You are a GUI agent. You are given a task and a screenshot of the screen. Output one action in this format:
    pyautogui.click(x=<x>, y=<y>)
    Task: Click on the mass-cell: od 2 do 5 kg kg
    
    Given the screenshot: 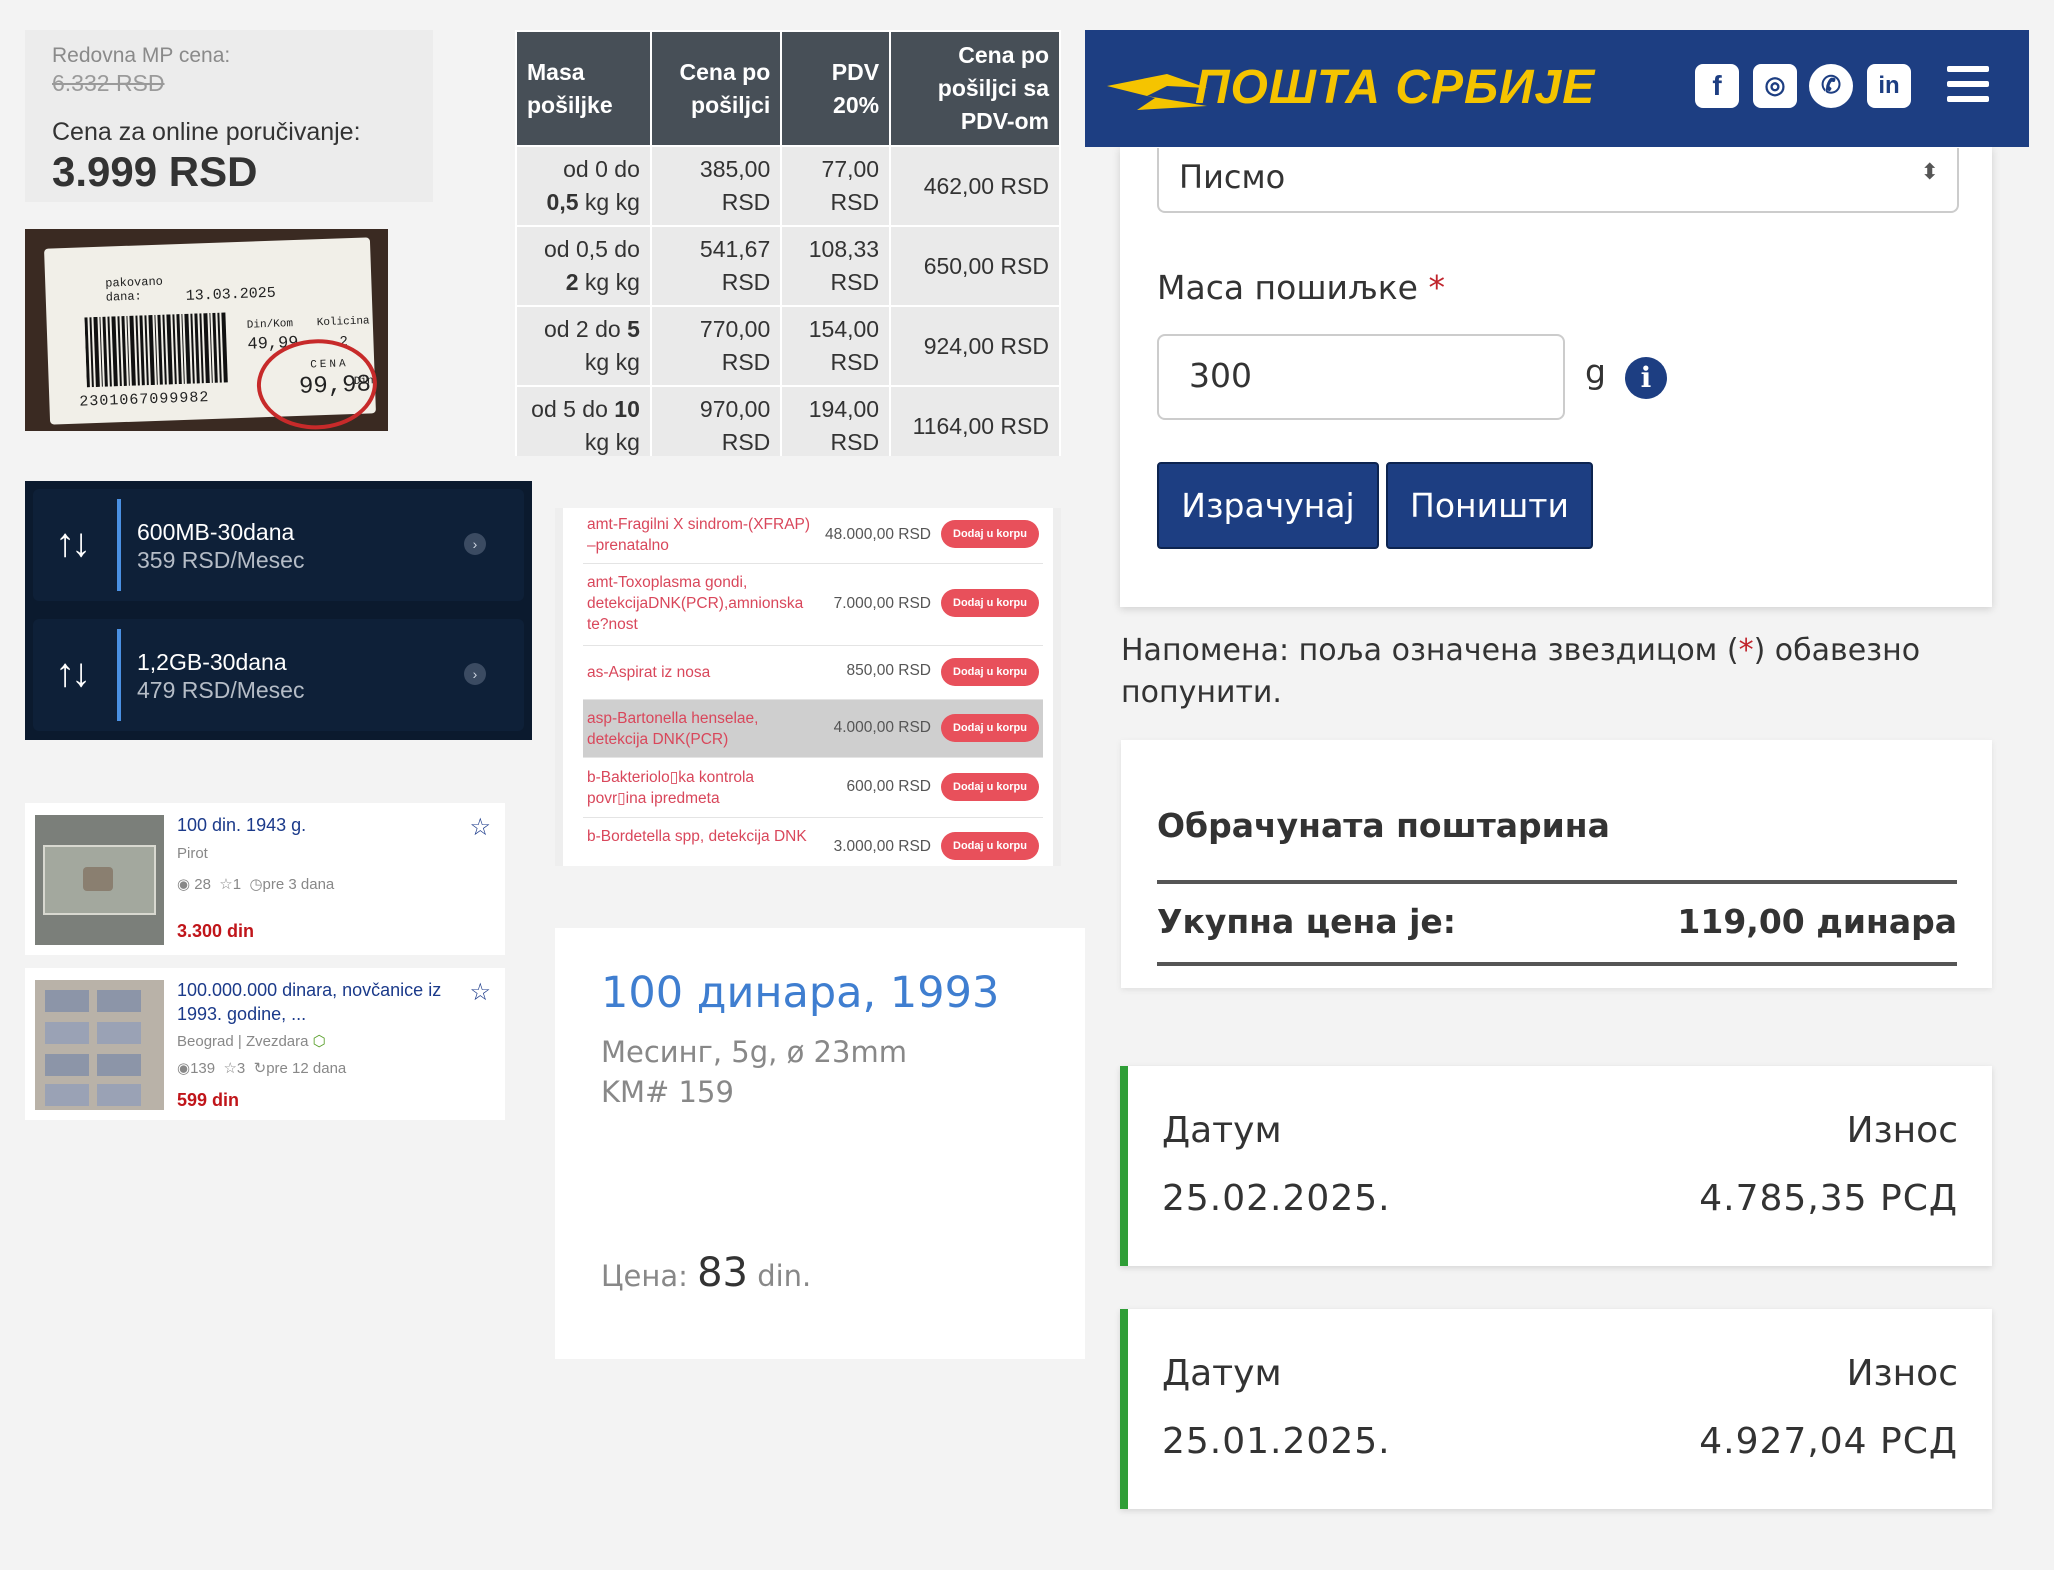 What is the action you would take?
    pyautogui.click(x=583, y=346)
    